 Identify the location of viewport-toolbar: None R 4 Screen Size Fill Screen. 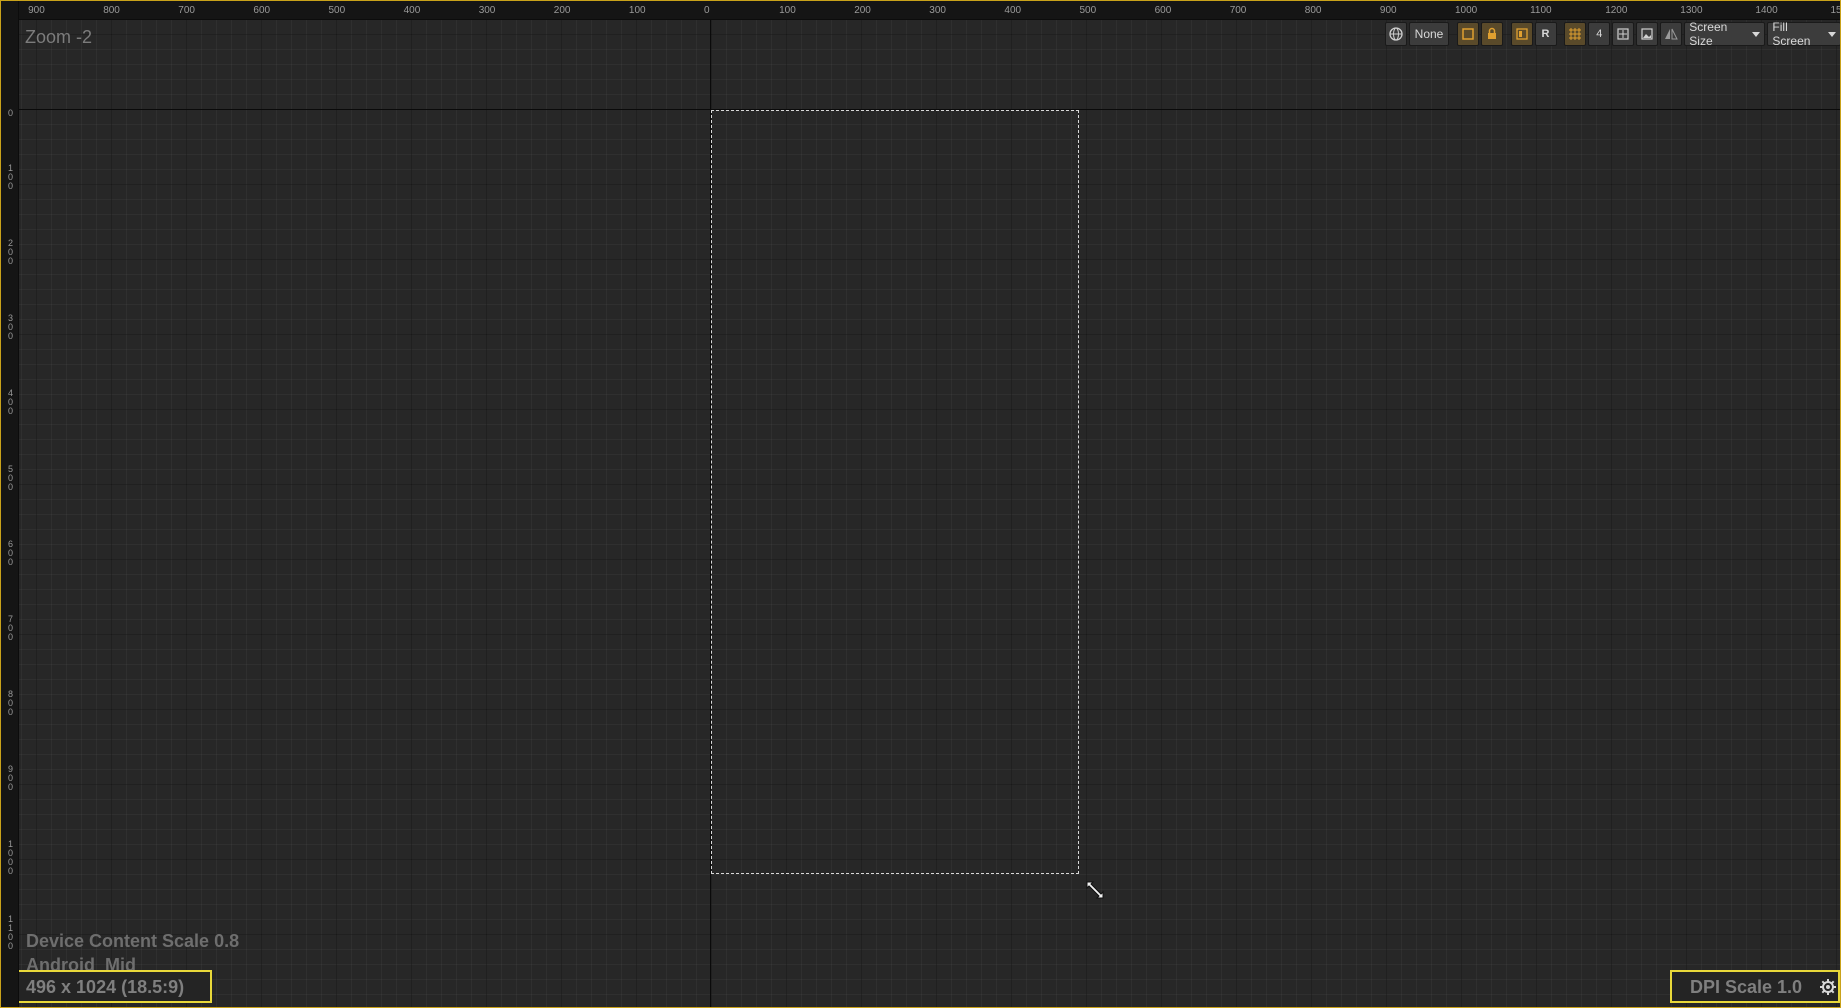
(1613, 34).